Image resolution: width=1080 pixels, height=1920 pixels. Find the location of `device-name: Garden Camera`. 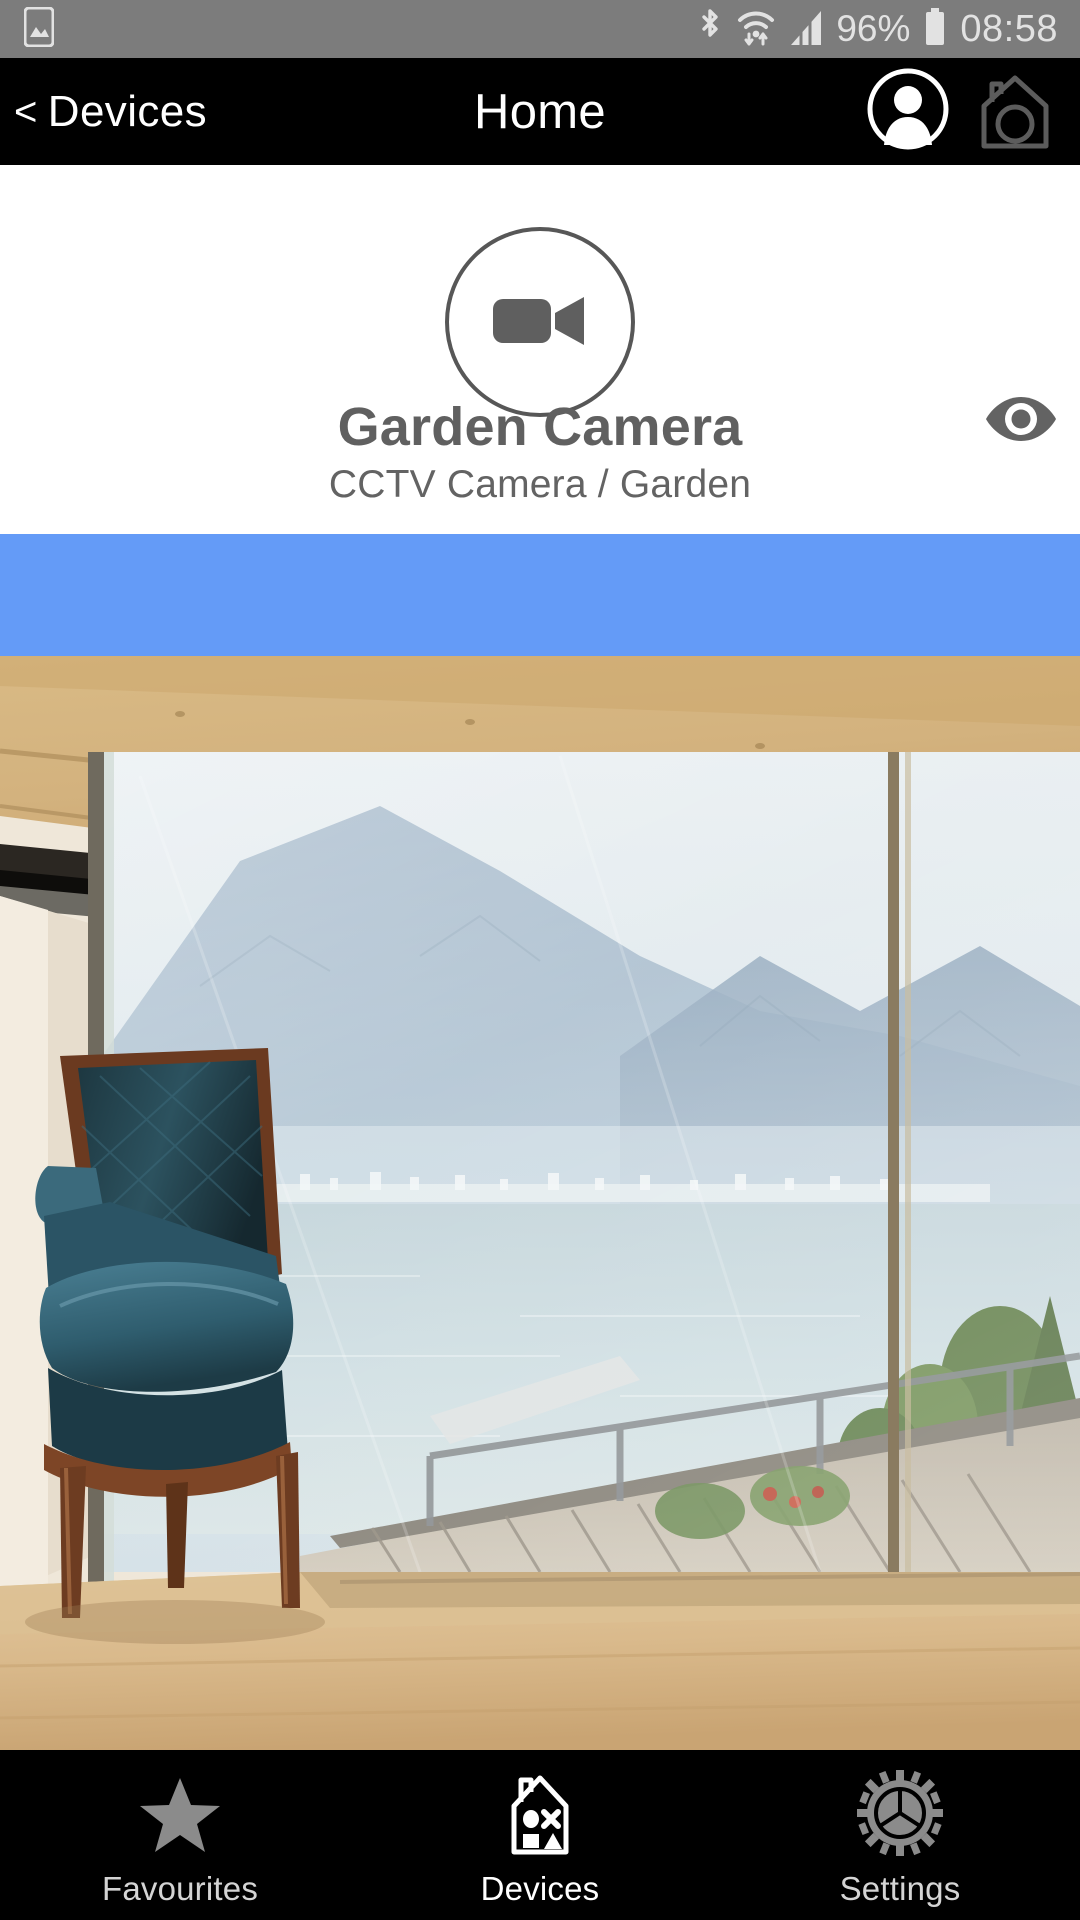

device-name: Garden Camera is located at coordinates (540, 427).